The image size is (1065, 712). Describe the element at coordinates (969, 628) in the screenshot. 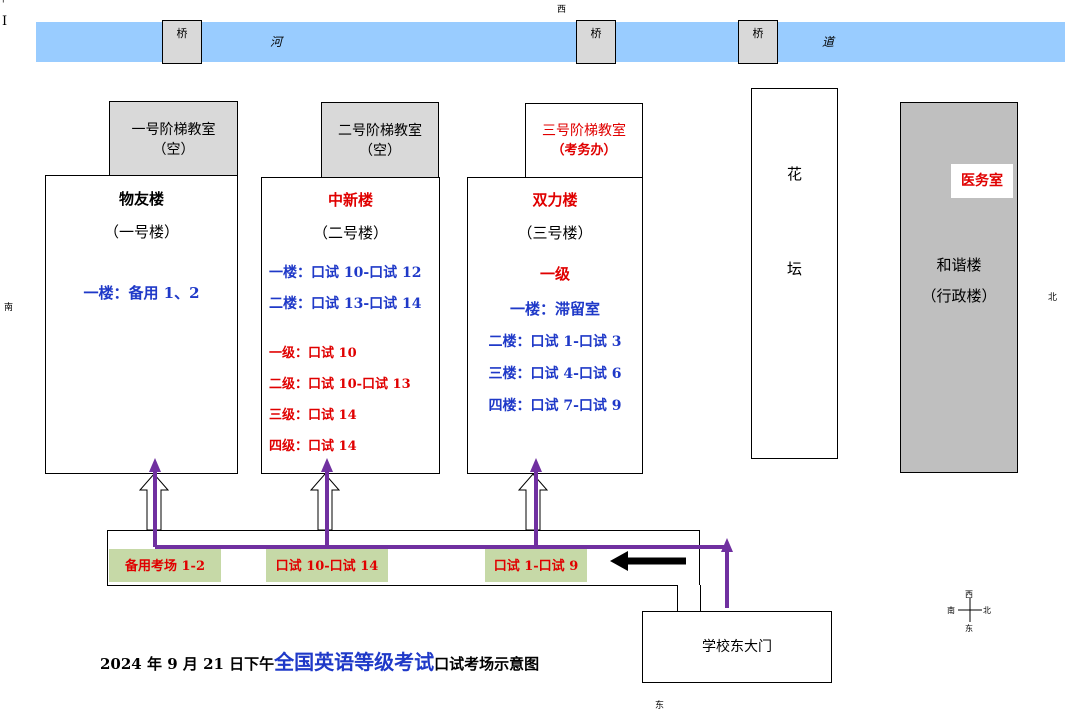

I see `mini-compass-bottom: 东` at that location.